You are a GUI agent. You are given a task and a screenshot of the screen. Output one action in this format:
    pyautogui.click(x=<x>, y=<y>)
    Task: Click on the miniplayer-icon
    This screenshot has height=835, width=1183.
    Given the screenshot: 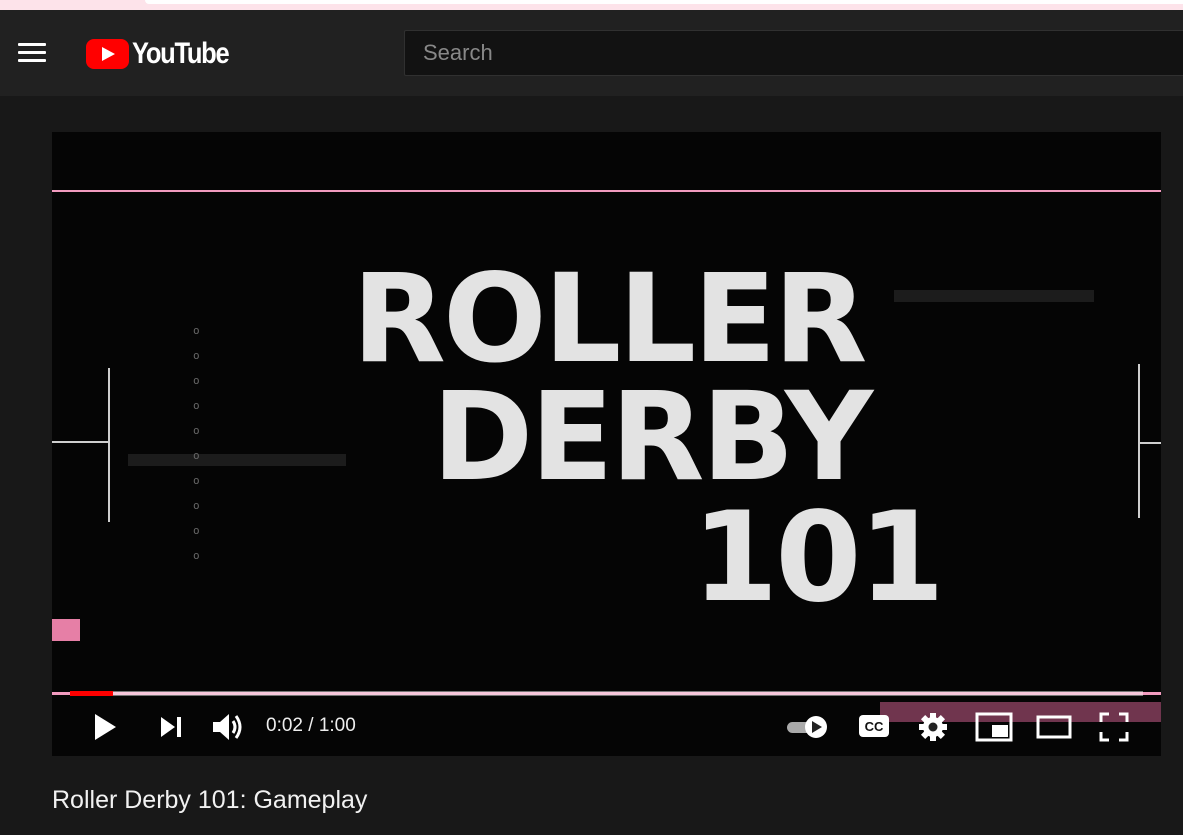 What is the action you would take?
    pyautogui.click(x=994, y=727)
    